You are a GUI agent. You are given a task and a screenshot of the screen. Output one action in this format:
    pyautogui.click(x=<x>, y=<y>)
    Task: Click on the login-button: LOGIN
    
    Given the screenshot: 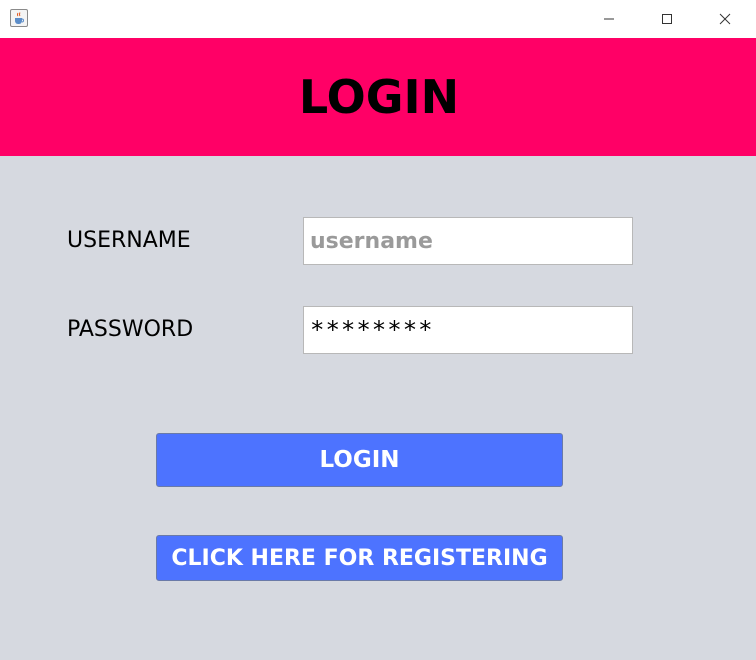 What is the action you would take?
    pyautogui.click(x=359, y=460)
    